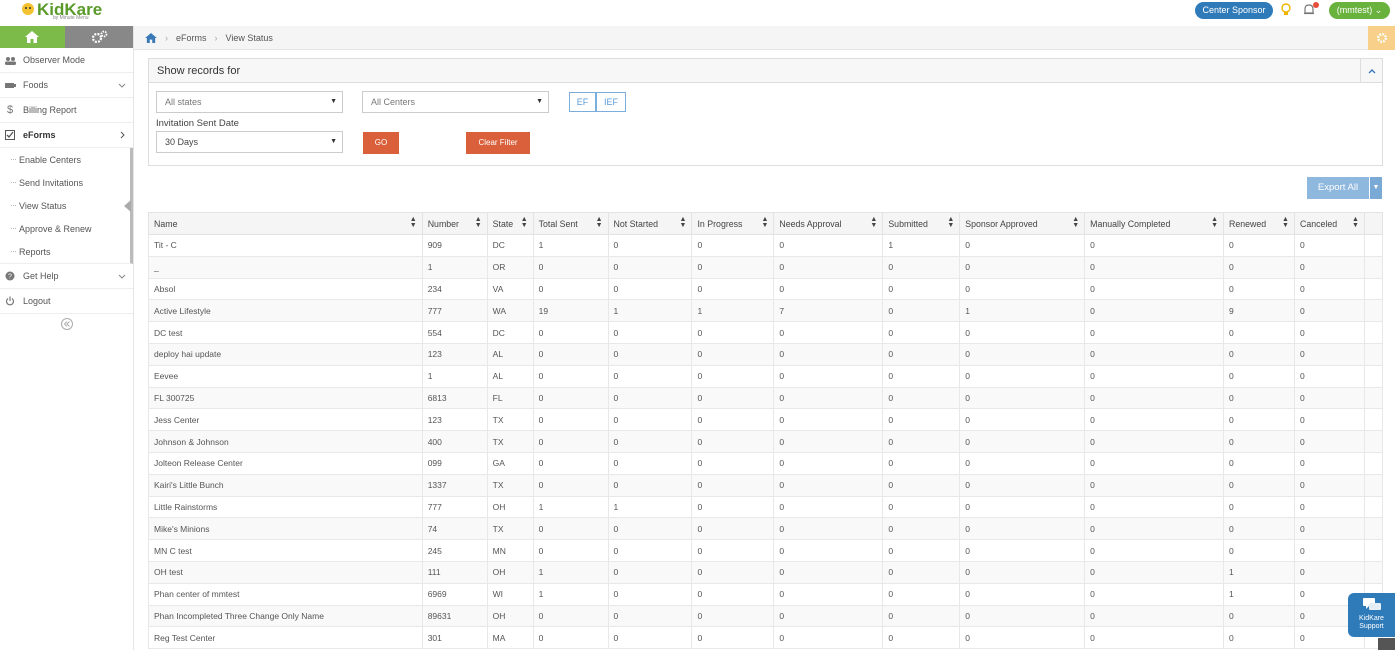 This screenshot has height=650, width=1395. What do you see at coordinates (1022, 223) in the screenshot?
I see `column-header: Sponsor Approved ▲ ▼` at bounding box center [1022, 223].